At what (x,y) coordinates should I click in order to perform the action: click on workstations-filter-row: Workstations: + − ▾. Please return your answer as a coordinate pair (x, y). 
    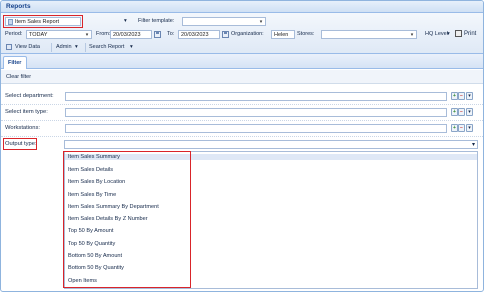
    Looking at the image, I should click on (242, 129).